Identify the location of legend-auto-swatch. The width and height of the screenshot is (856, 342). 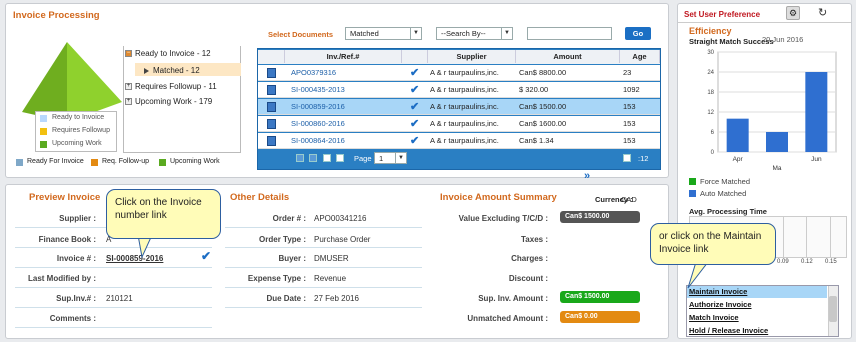
(692, 193).